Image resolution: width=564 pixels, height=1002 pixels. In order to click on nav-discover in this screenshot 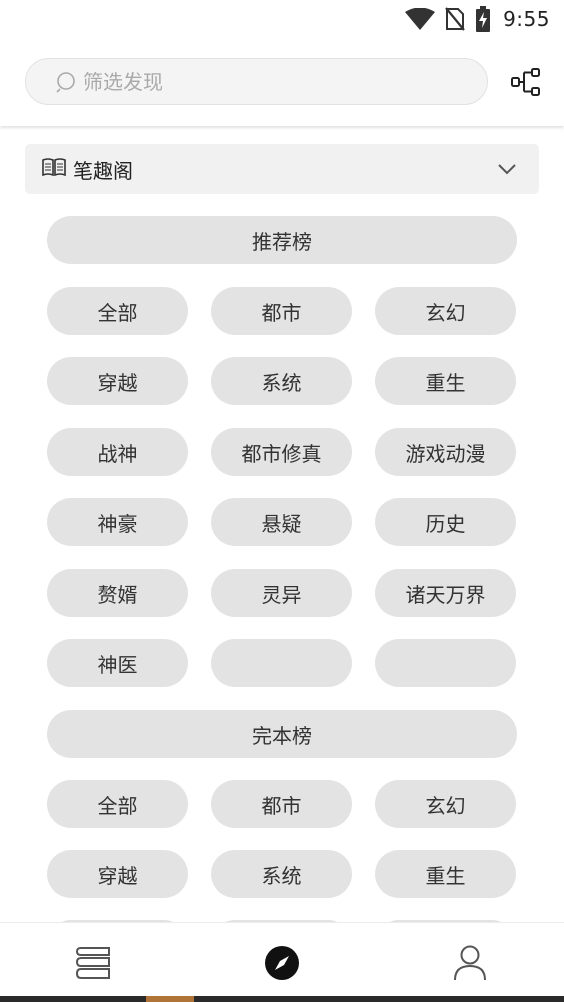, I will do `click(282, 963)`.